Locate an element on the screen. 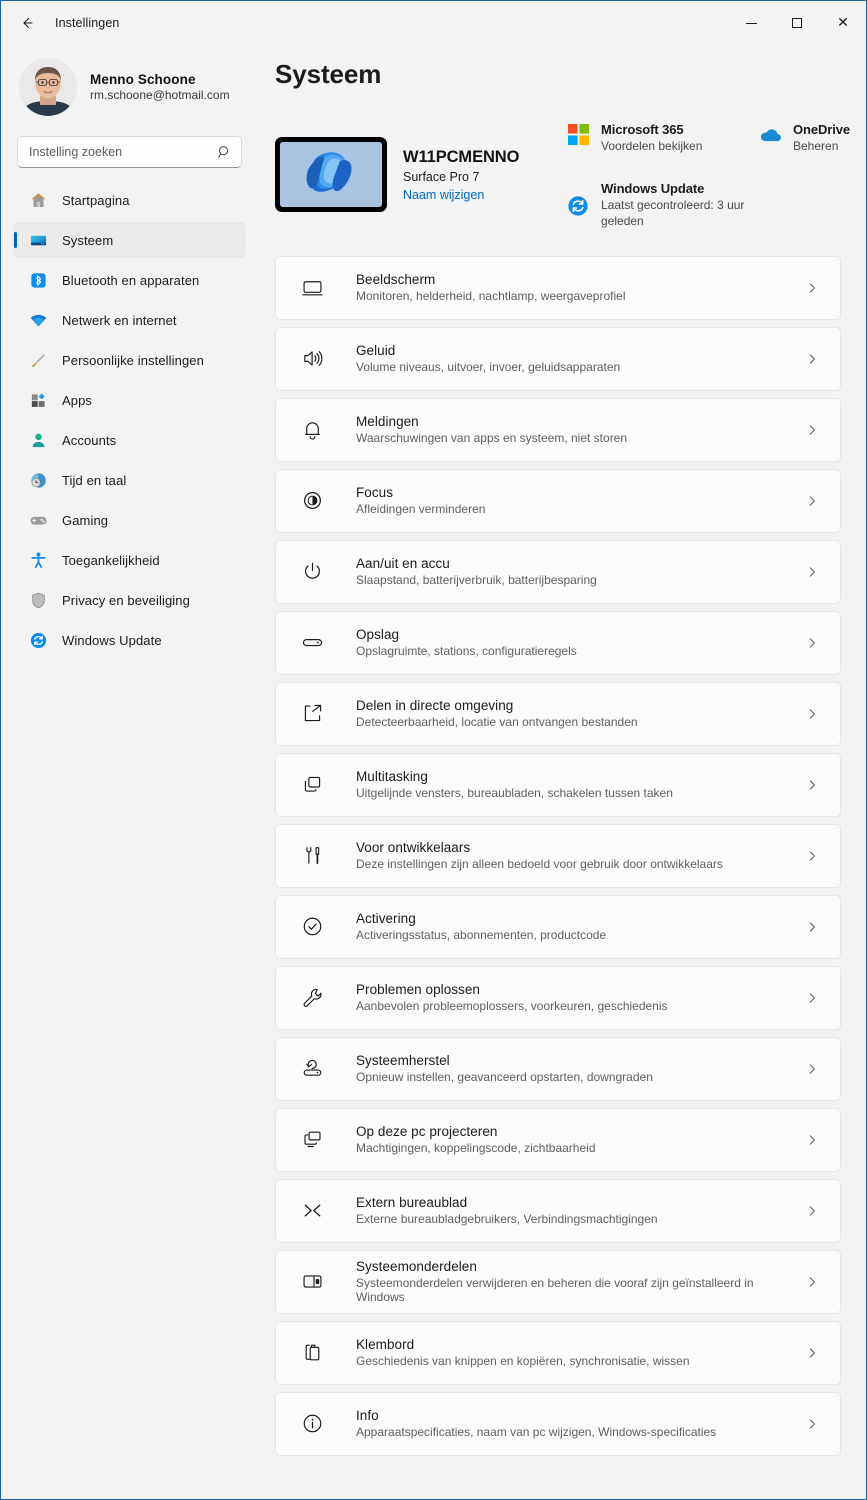  accessibility-icon is located at coordinates (38, 560).